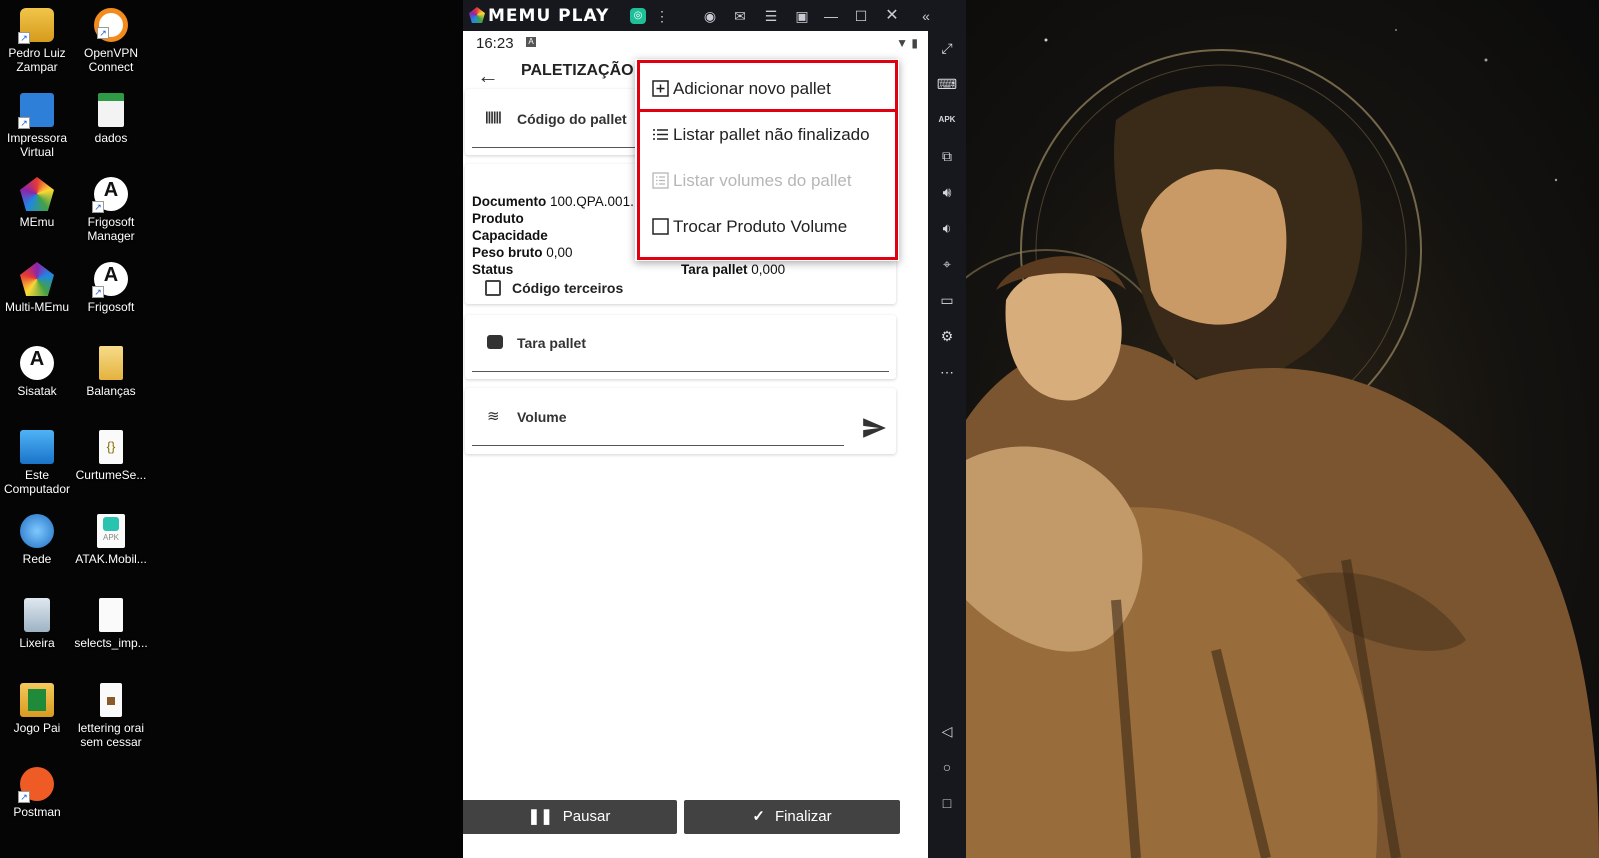  I want to click on desktop-icon-rede: Rede, so click(37, 540).